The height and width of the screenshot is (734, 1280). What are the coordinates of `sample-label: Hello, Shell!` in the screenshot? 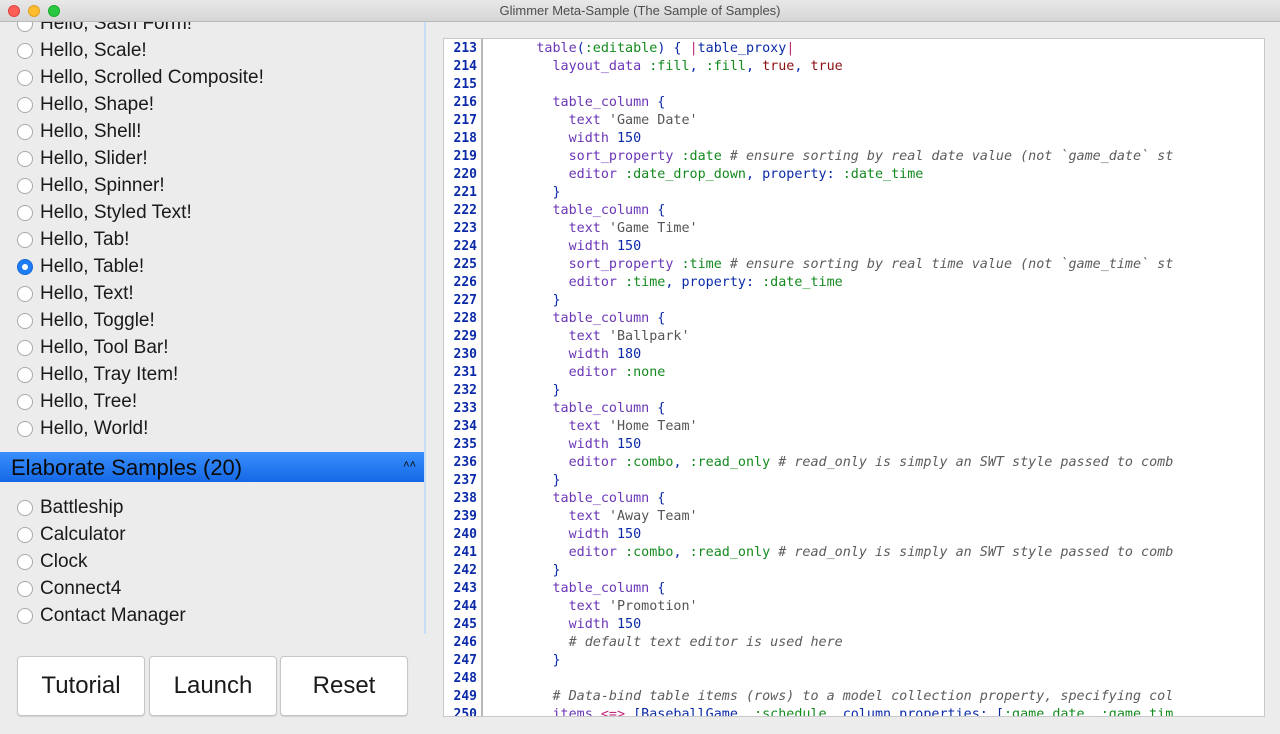 It's located at (90, 132).